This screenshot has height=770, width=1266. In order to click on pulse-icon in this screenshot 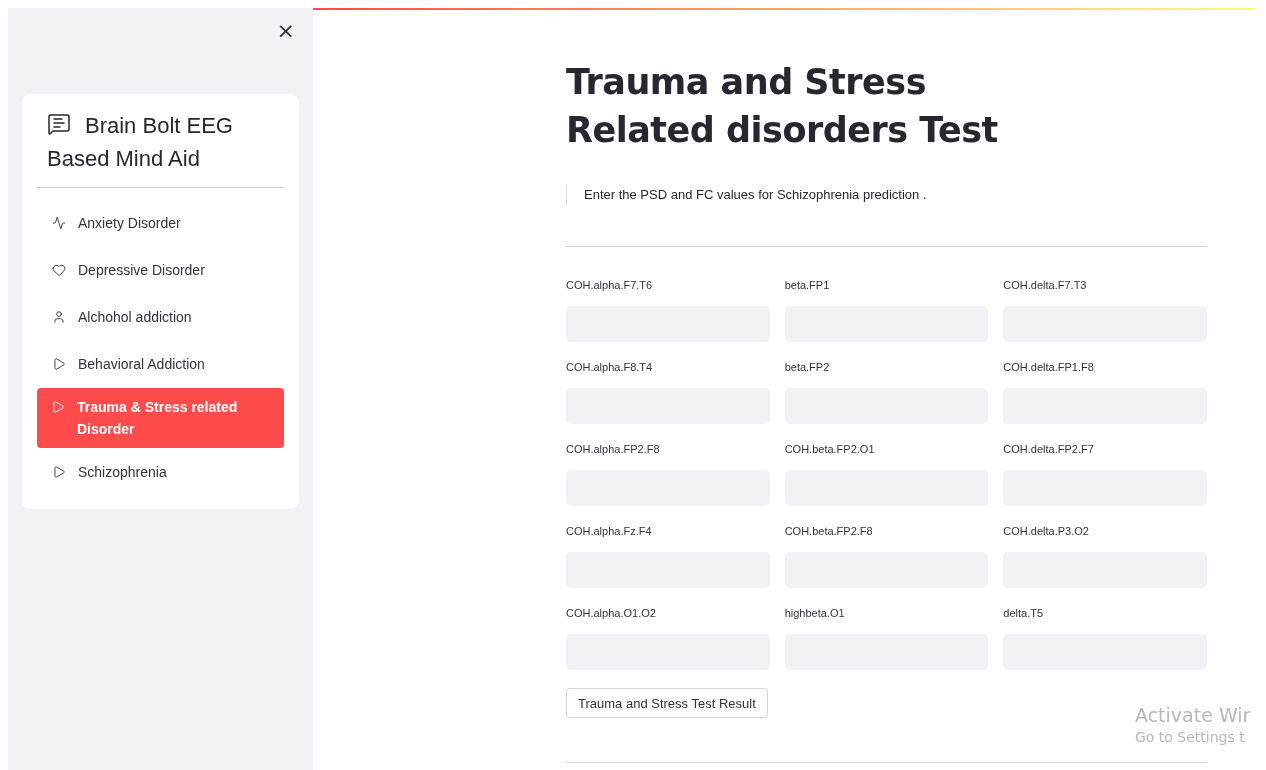, I will do `click(59, 223)`.